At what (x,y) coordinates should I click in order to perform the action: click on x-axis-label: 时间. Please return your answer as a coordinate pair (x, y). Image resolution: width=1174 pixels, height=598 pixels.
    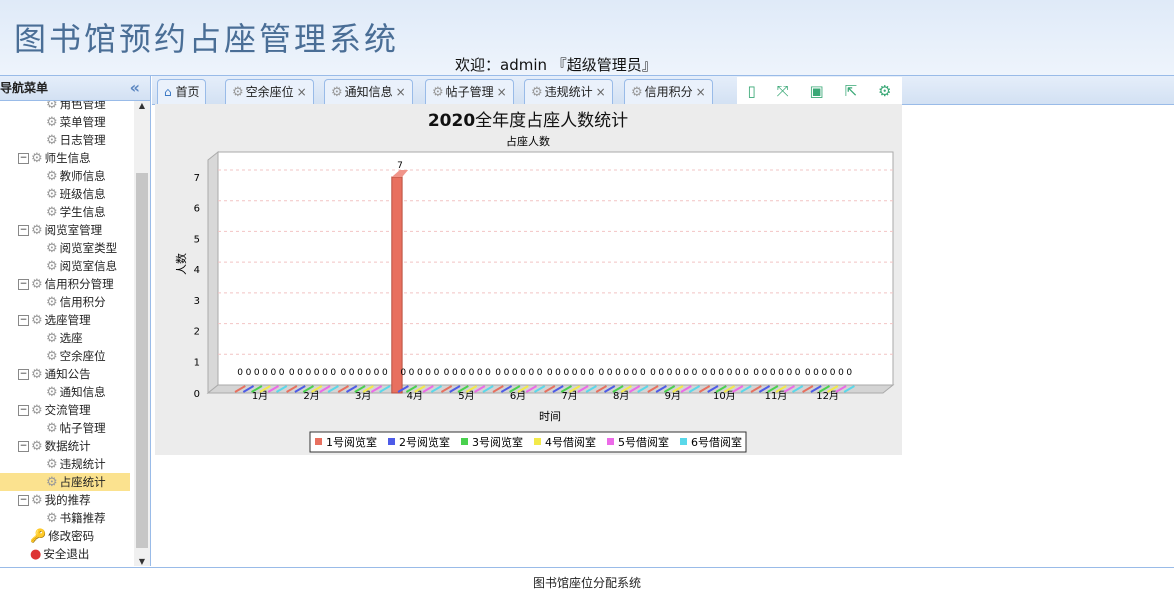
    Looking at the image, I should click on (550, 416).